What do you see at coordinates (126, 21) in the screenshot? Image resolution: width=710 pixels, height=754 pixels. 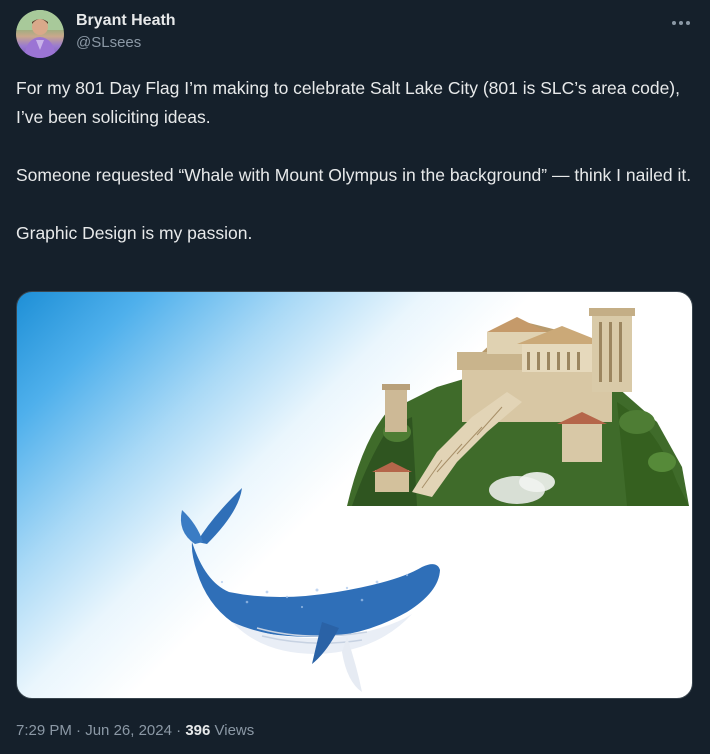 I see `author-name: Bryant Heath` at bounding box center [126, 21].